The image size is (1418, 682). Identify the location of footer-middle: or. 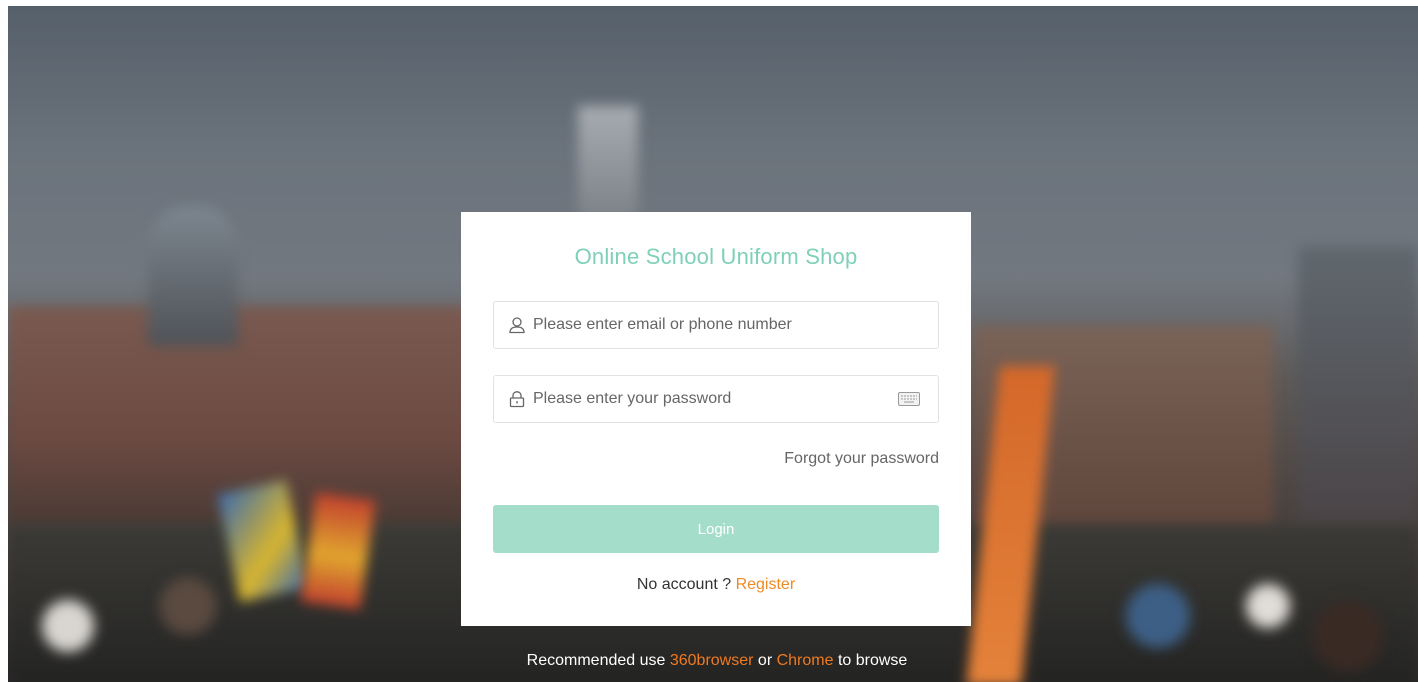
(765, 660).